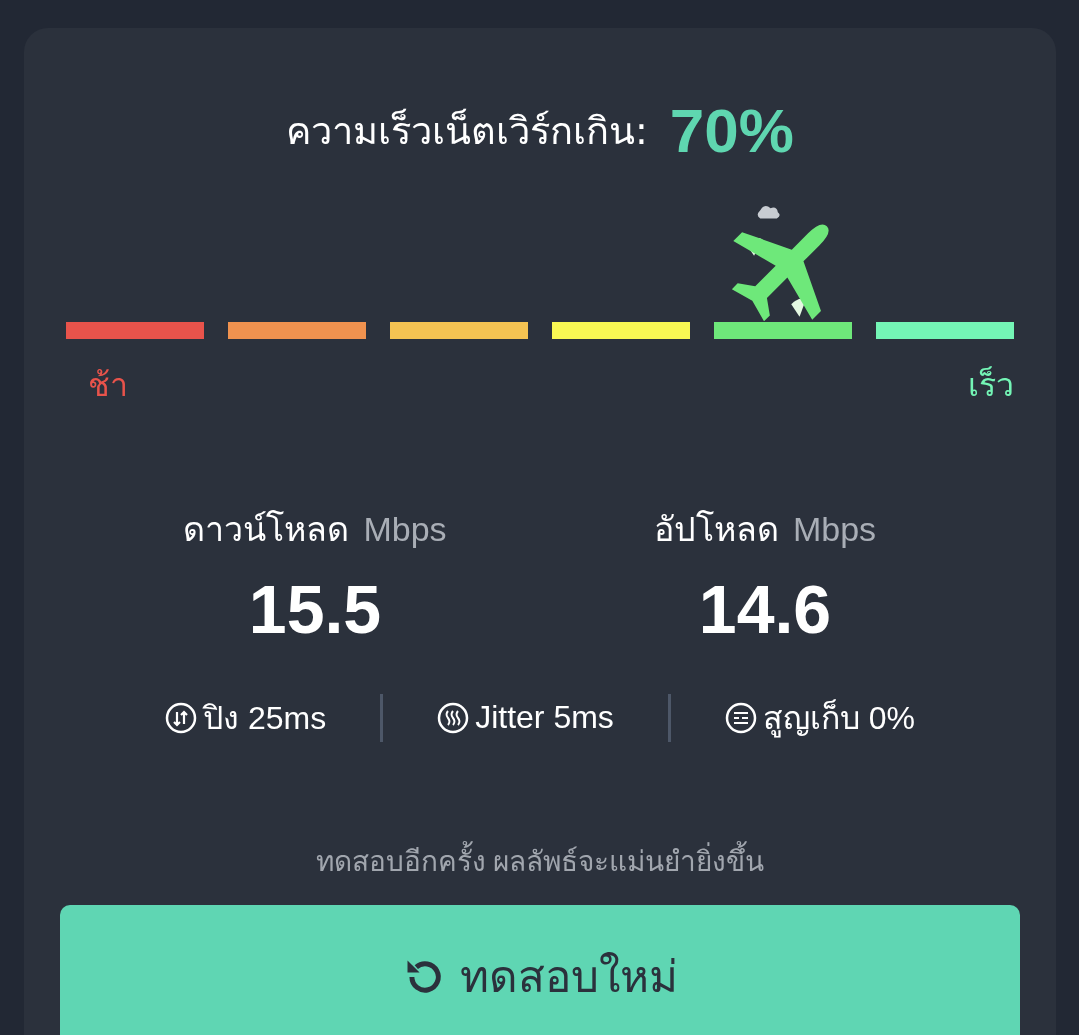 The height and width of the screenshot is (1035, 1079). Describe the element at coordinates (315, 609) in the screenshot. I see `stat-value: 15.5` at that location.